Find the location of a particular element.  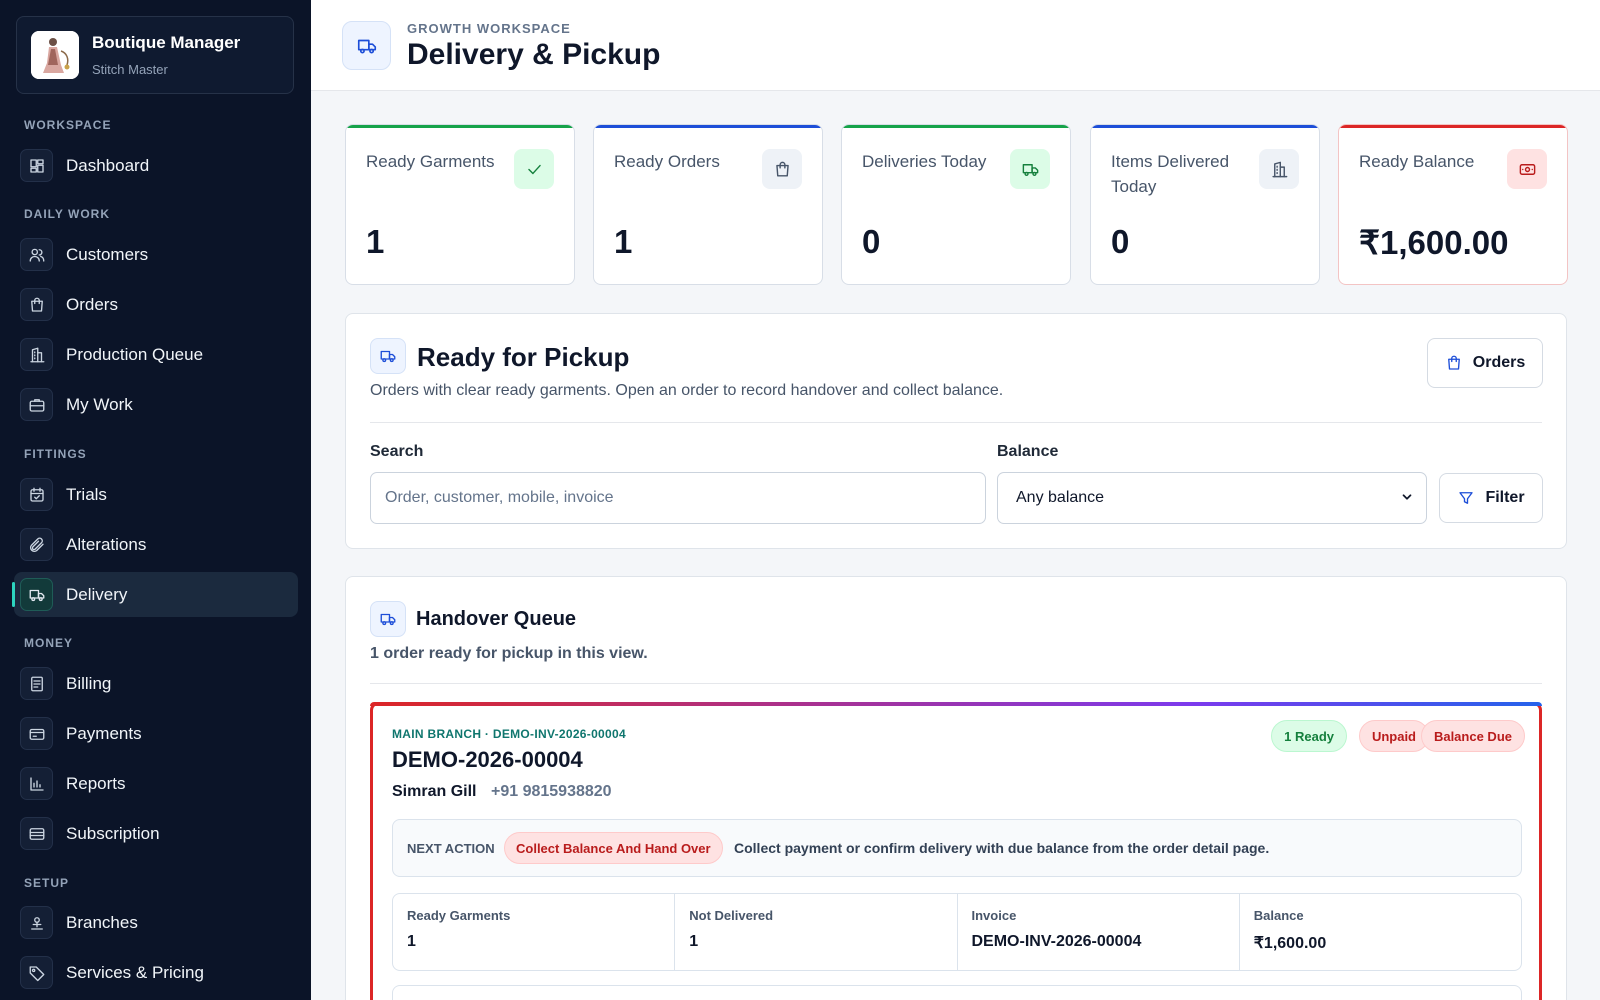

paperclip-icon is located at coordinates (36, 544).